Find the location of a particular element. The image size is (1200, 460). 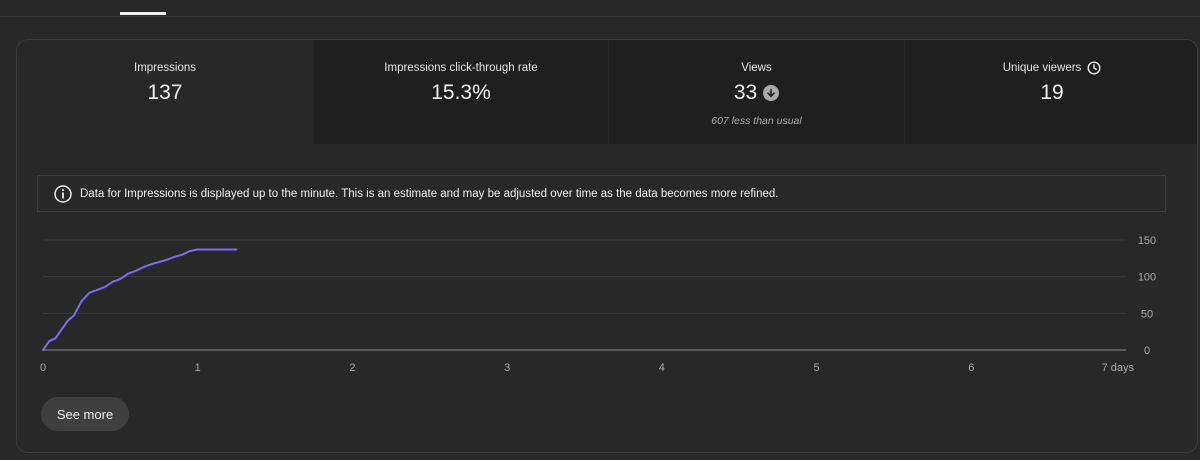

x-tick-label: 6 is located at coordinates (971, 368).